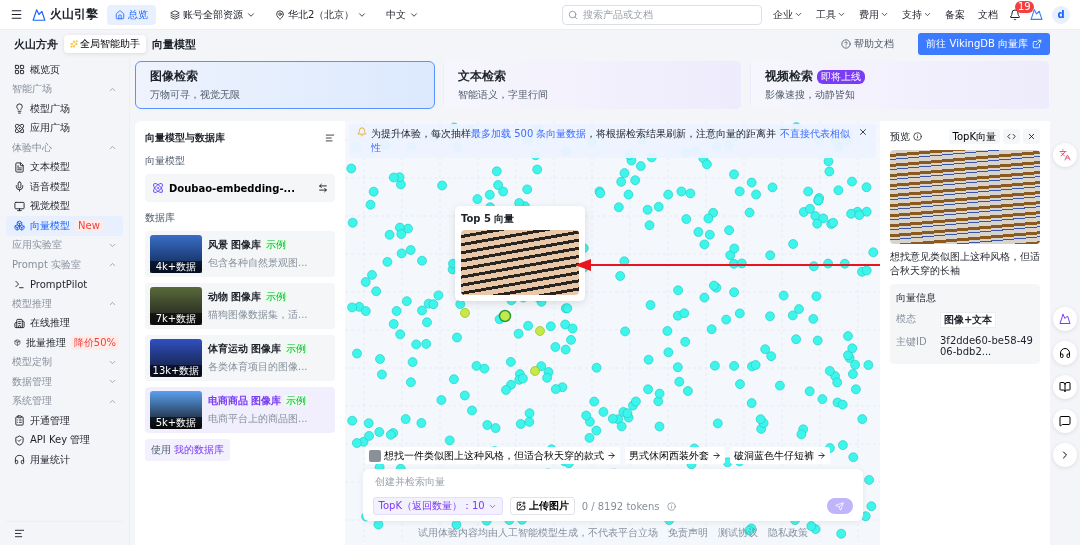 Image resolution: width=1080 pixels, height=545 pixels. What do you see at coordinates (64, 440) in the screenshot?
I see `sidebar-item: API Key 管理` at bounding box center [64, 440].